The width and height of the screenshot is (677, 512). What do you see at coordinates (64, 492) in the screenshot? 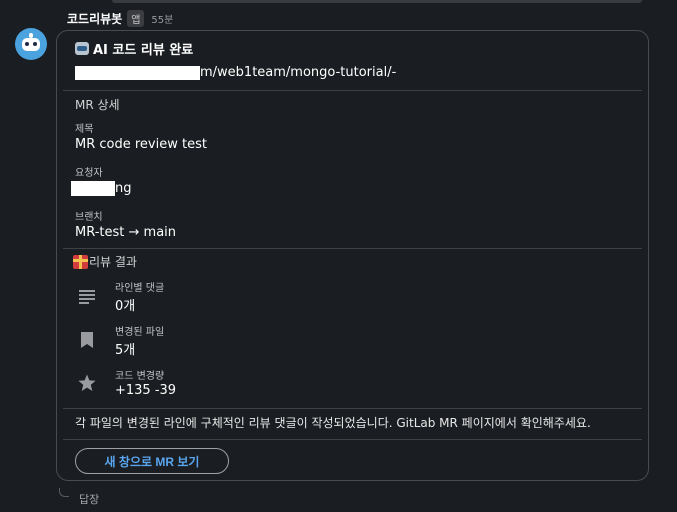
I see `reply-thread-icon` at bounding box center [64, 492].